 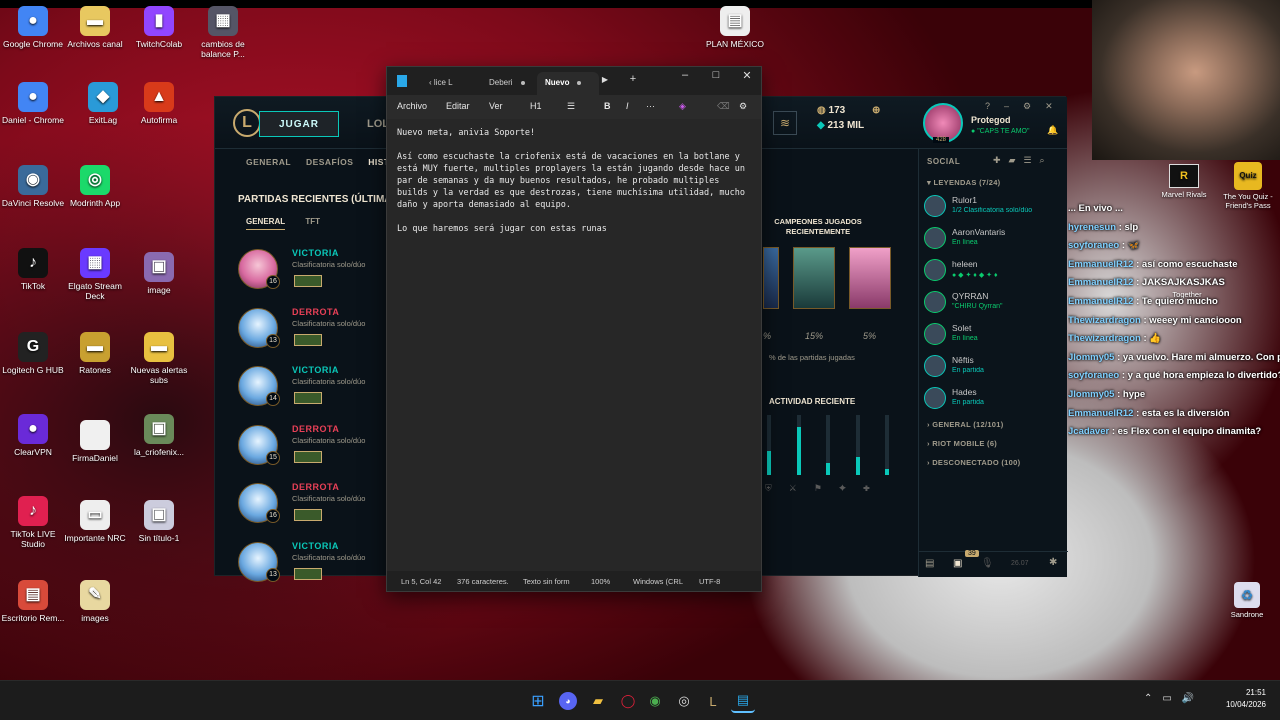 I want to click on italic-button: I, so click(x=627, y=106).